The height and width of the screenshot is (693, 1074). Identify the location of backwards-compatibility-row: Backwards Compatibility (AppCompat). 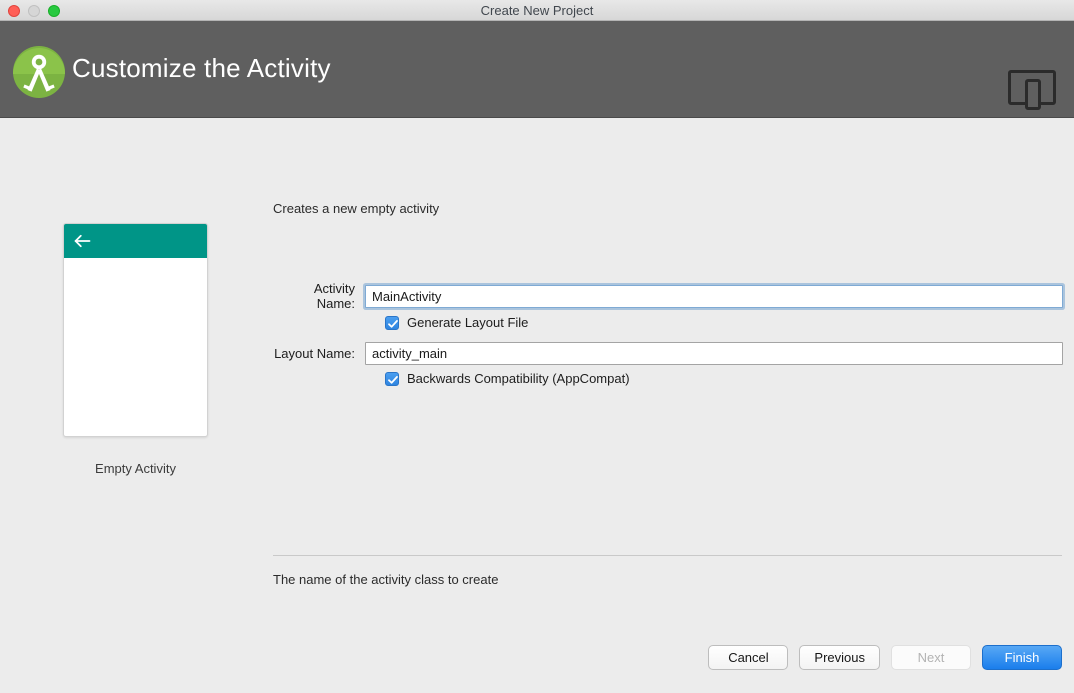
(507, 378).